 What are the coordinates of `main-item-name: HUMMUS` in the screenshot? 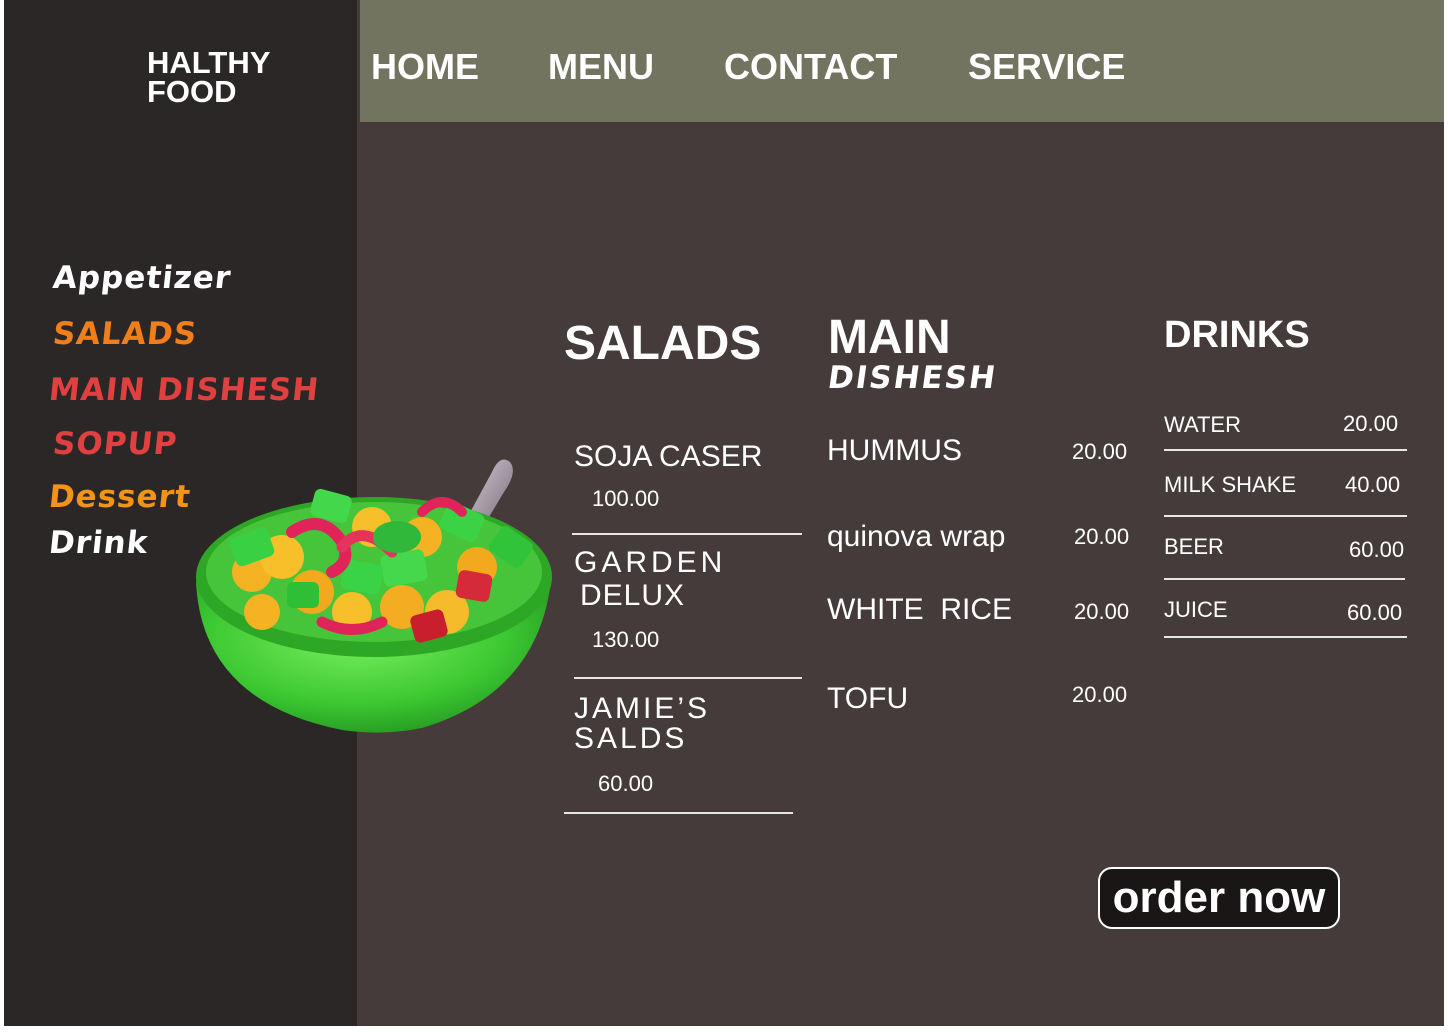 It's located at (894, 451).